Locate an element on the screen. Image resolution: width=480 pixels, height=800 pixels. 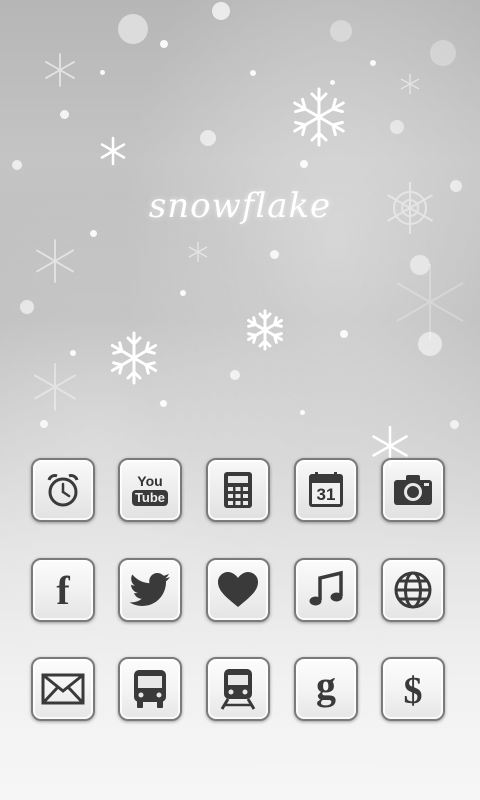
dollar-glyph: $ is located at coordinates (413, 690).